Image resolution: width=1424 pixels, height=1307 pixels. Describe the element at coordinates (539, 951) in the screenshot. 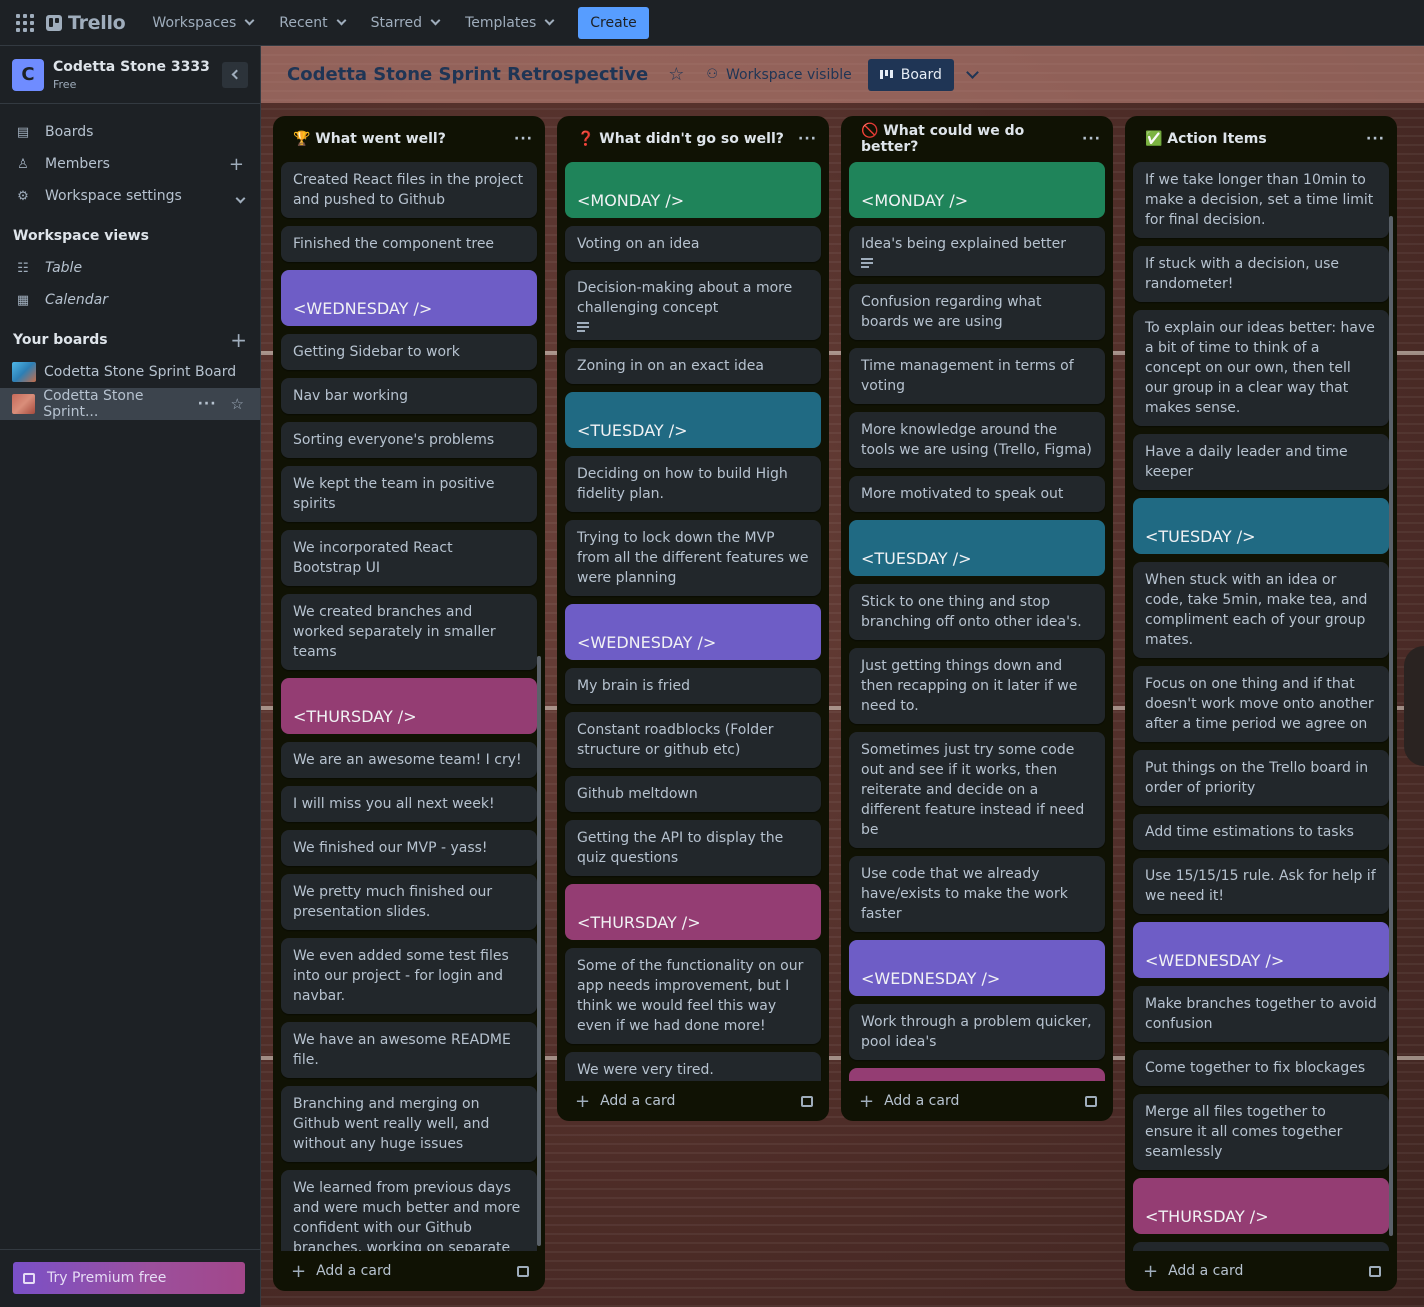

I see `list-scrollbar` at that location.